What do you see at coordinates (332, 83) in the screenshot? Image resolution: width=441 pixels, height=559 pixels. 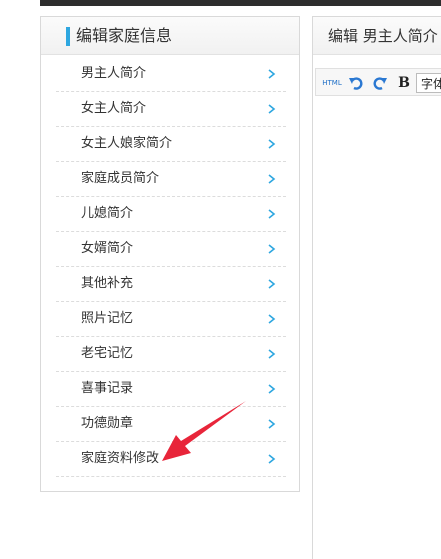 I see `html-source-button: HTML` at bounding box center [332, 83].